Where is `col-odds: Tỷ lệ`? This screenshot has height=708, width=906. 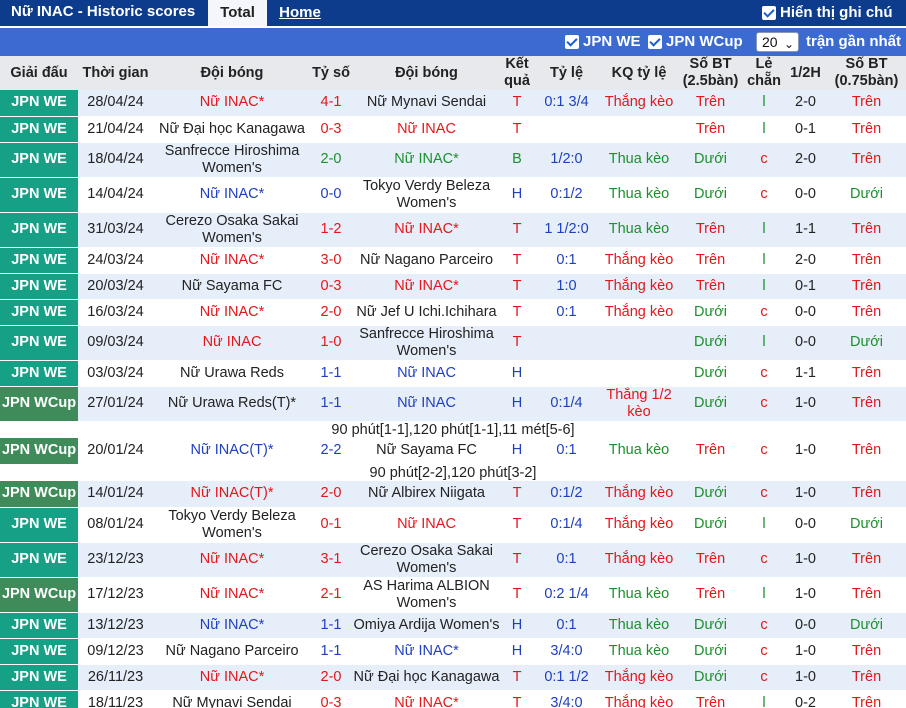 col-odds: Tỷ lệ is located at coordinates (566, 73).